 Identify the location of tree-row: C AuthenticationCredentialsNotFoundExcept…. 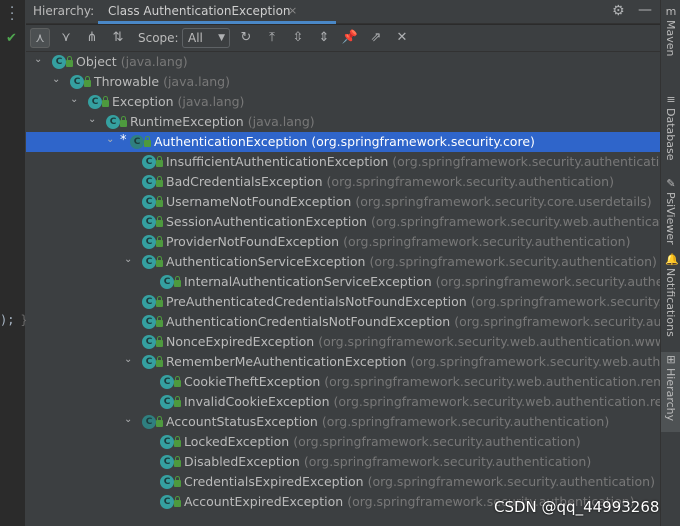
(343, 322).